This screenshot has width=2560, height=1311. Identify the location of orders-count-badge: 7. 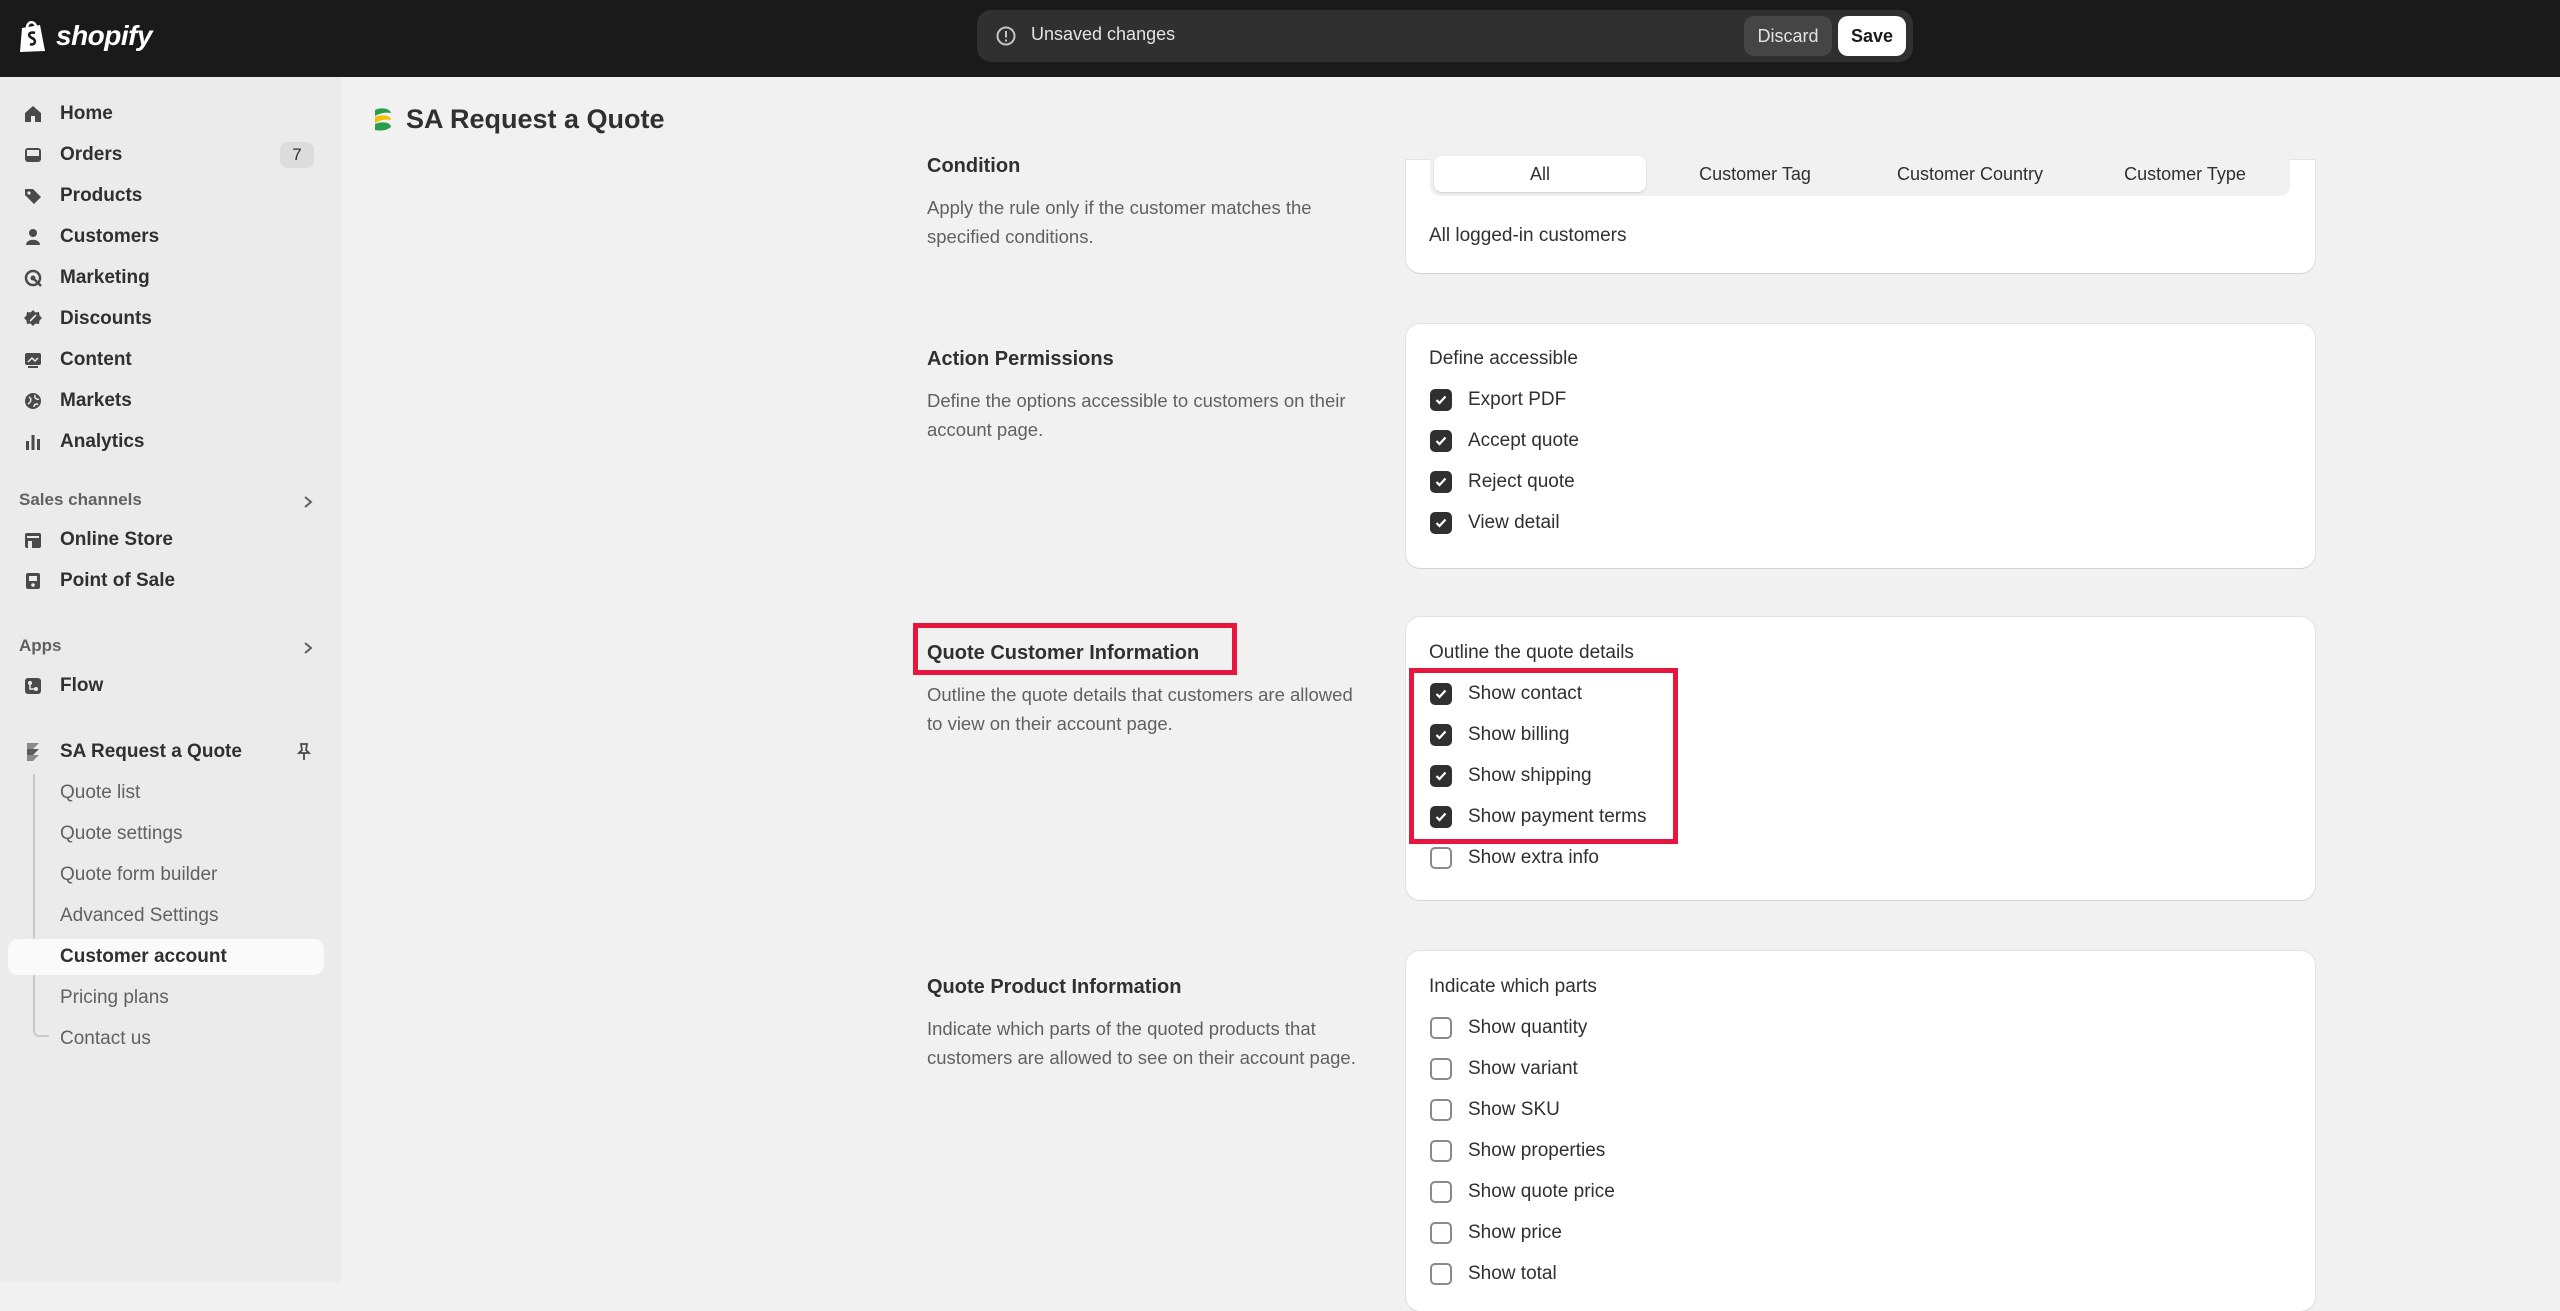
(297, 155).